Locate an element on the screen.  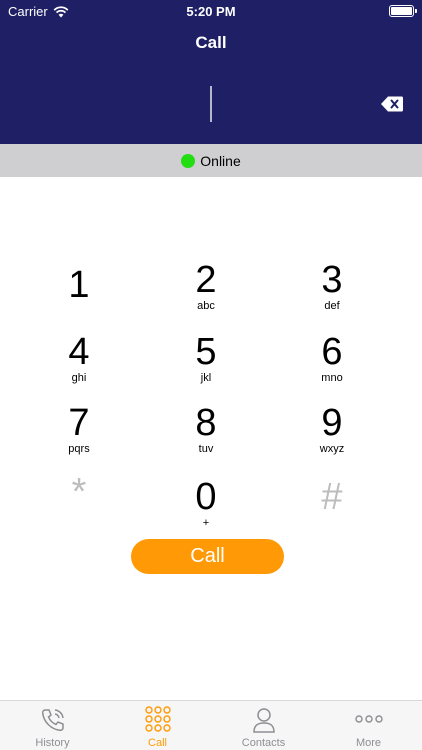
key-digit: * is located at coordinates (79, 492).